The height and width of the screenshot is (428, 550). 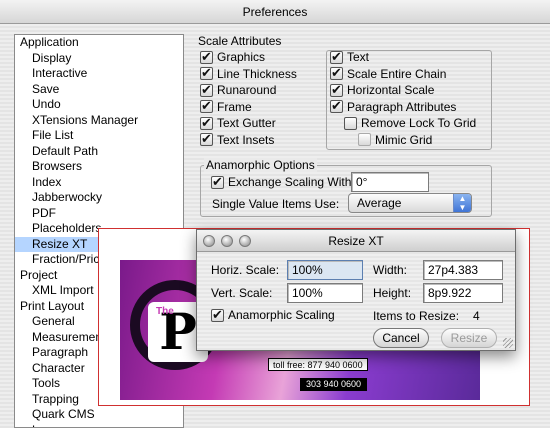 I want to click on checkbox-label: Text, so click(x=358, y=57).